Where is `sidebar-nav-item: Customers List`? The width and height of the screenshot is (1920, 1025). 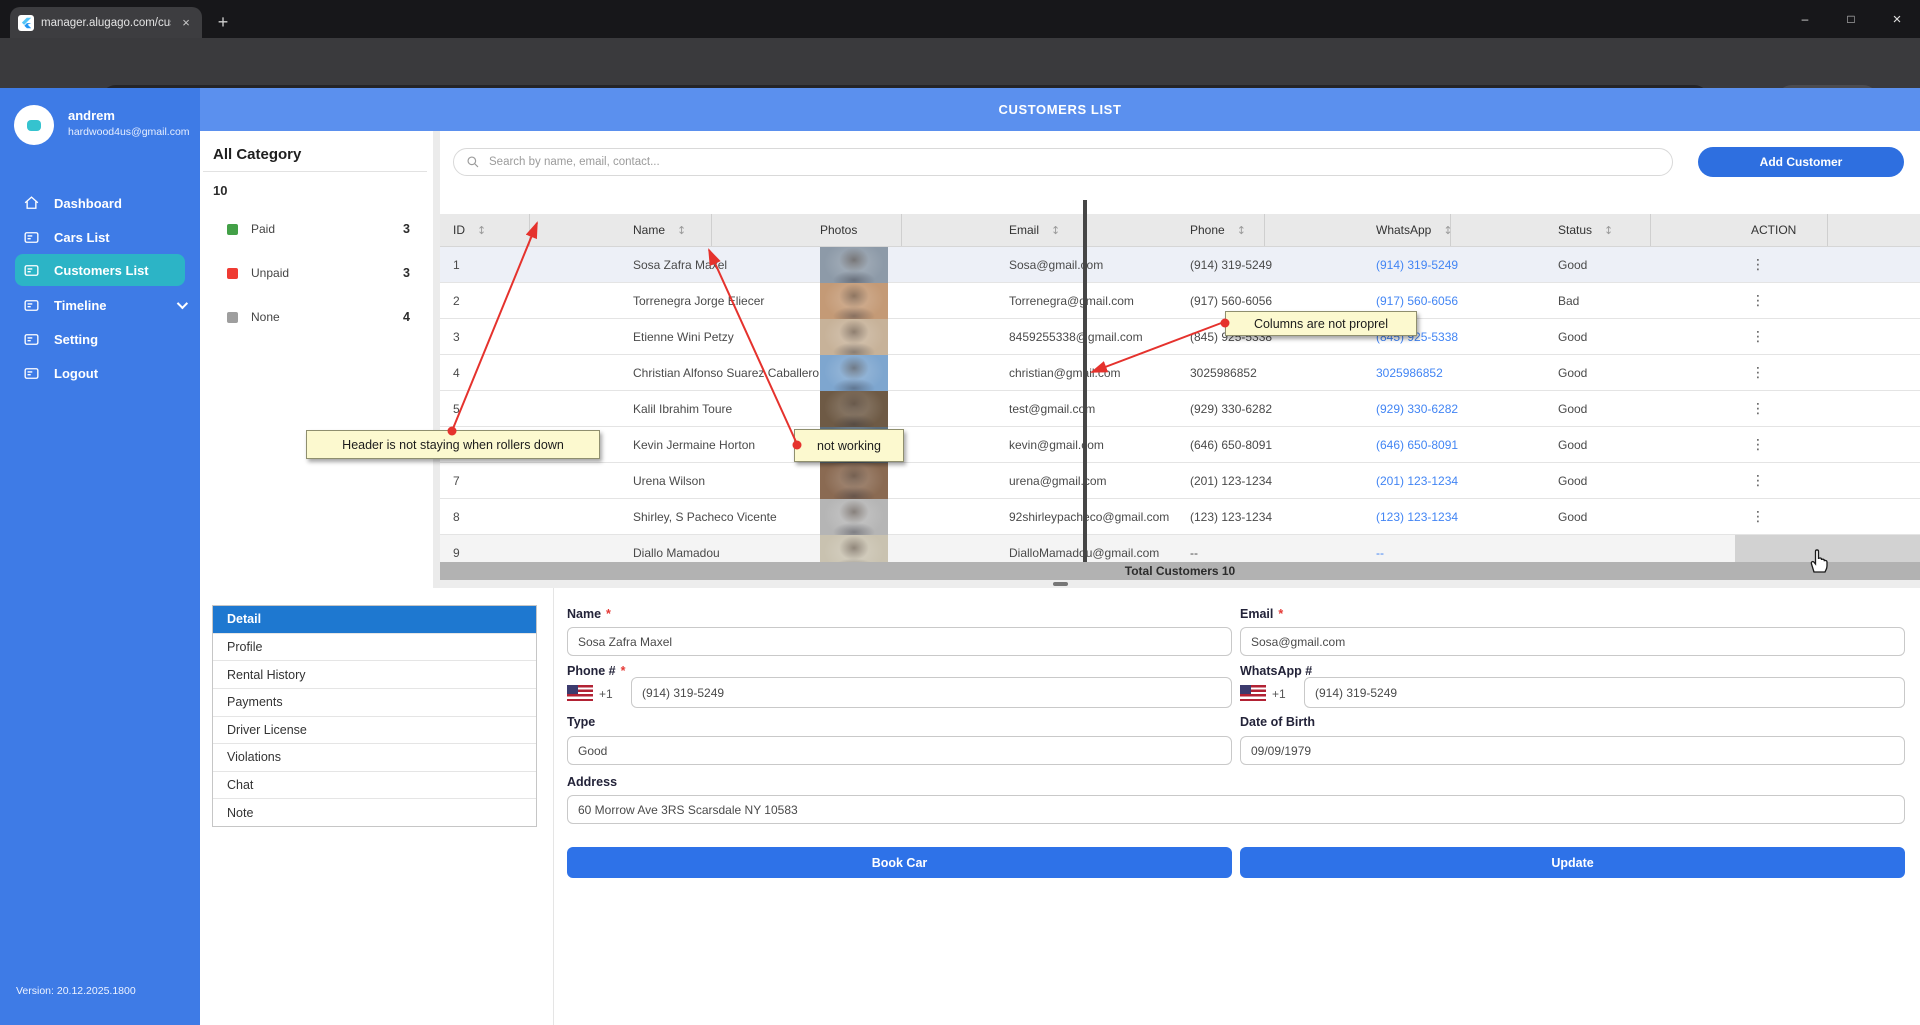
sidebar-nav-item: Customers List is located at coordinates (100, 270).